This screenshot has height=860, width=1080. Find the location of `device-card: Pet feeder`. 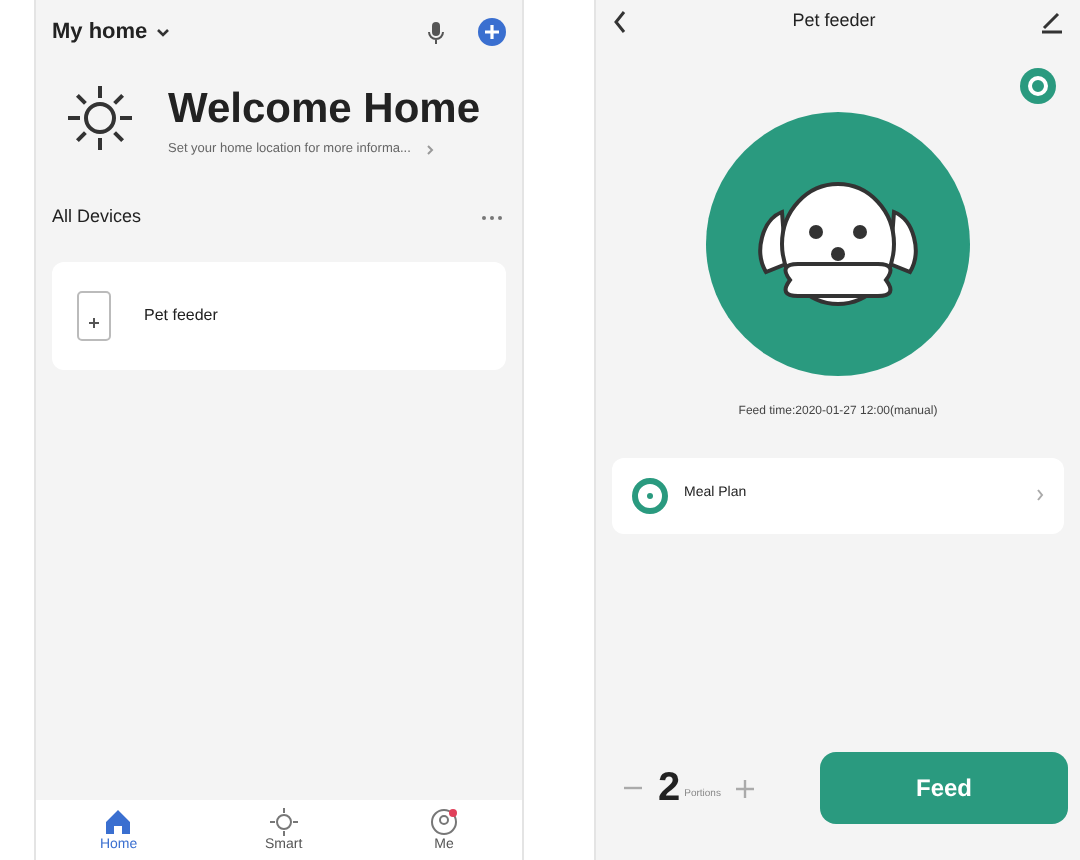

device-card: Pet feeder is located at coordinates (279, 316).